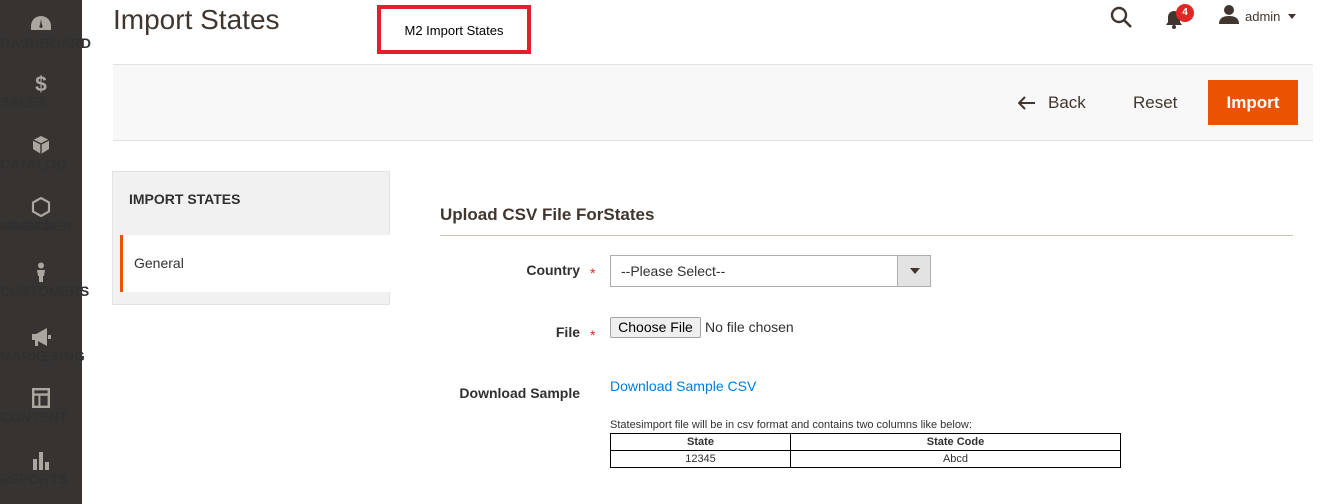  I want to click on choose-file-button: Choose File, so click(655, 327).